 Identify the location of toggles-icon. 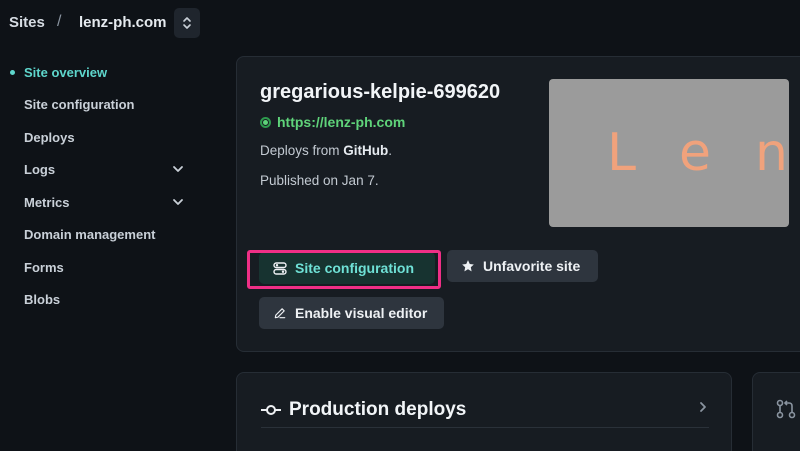
(280, 268).